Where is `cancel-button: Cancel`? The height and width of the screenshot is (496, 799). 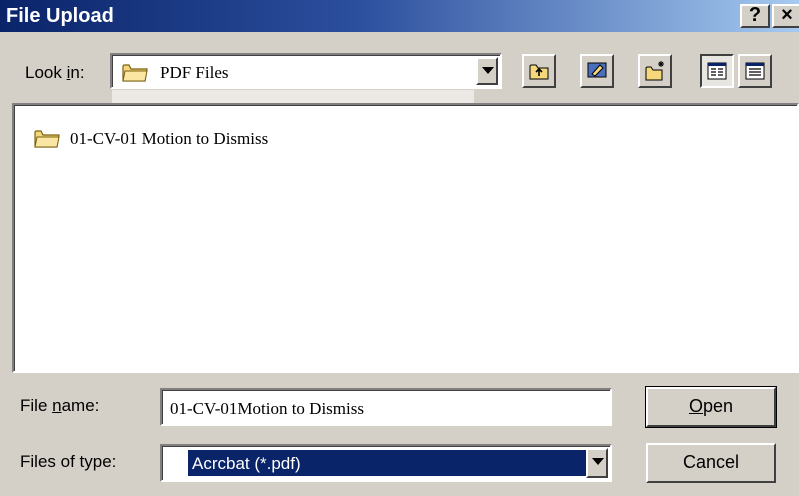 cancel-button: Cancel is located at coordinates (711, 463).